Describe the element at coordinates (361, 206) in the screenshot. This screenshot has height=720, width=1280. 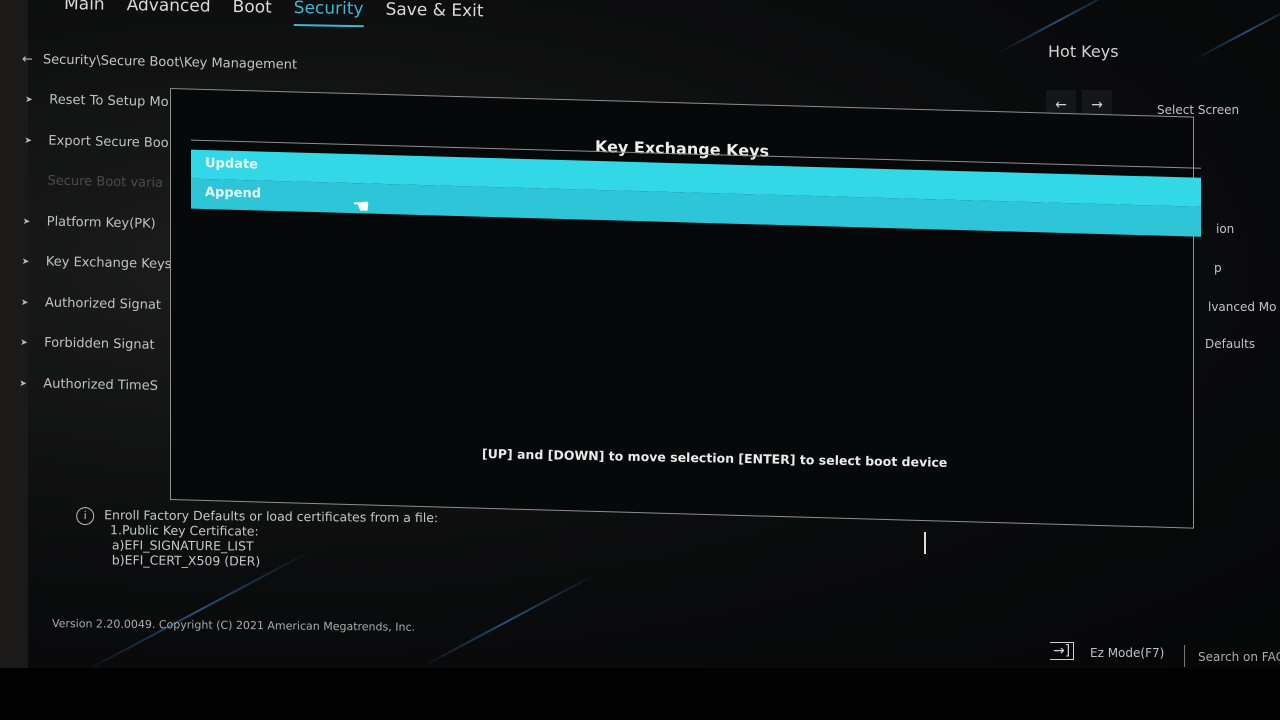
I see `hand-cursor-icon: ☚` at that location.